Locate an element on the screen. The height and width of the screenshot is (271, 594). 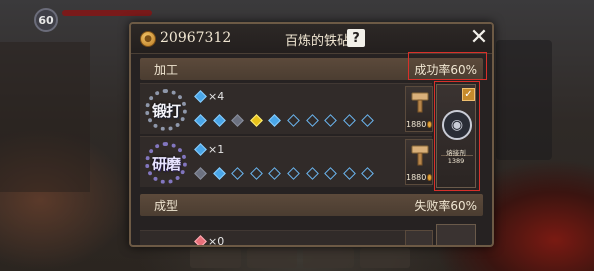
close-icon: ✕ is located at coordinates (479, 38).